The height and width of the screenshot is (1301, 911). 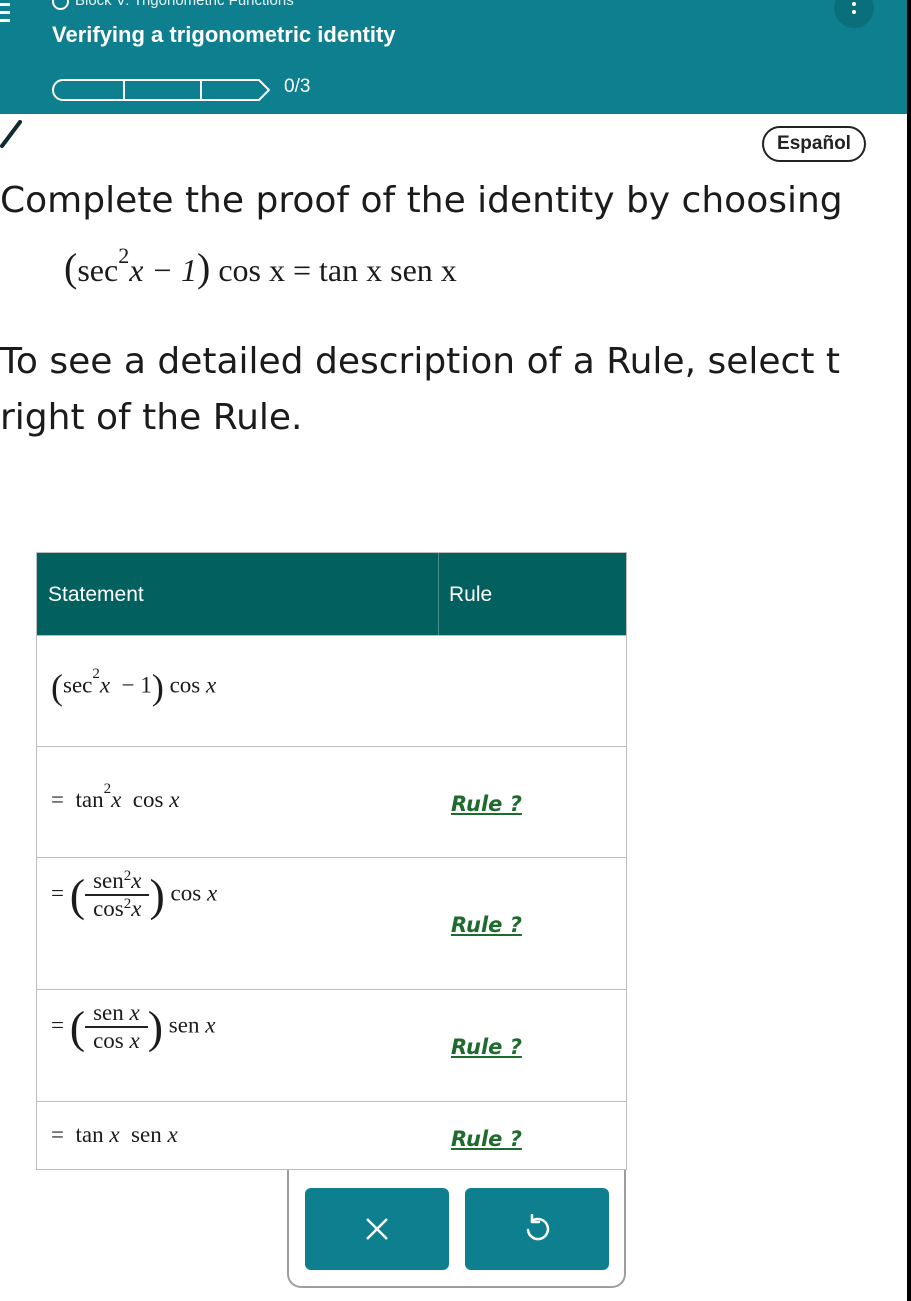 What do you see at coordinates (60, 5) in the screenshot?
I see `topic-circle-icon` at bounding box center [60, 5].